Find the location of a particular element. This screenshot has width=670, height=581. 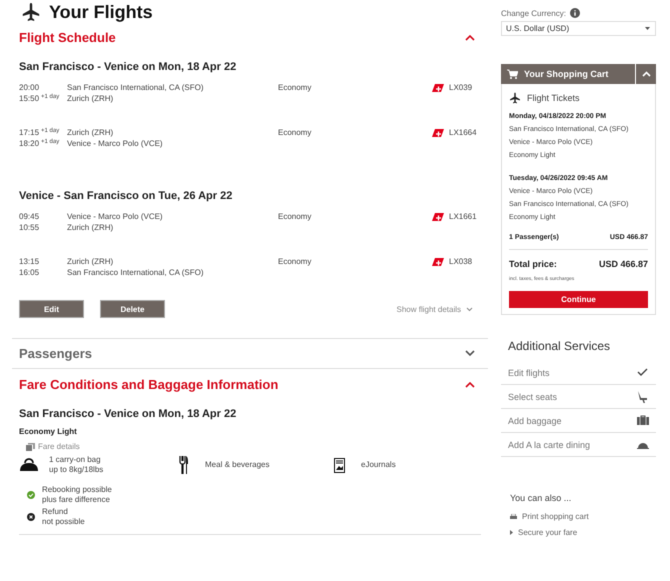

tablet-icon is located at coordinates (339, 465).